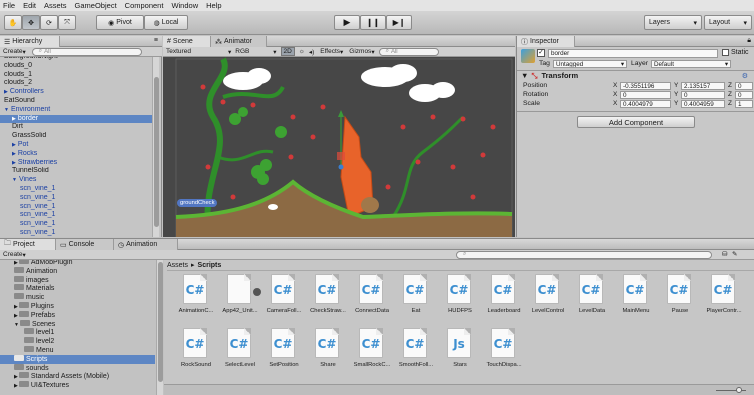 Image resolution: width=754 pixels, height=395 pixels. Describe the element at coordinates (724, 254) in the screenshot. I see `filter-type-icon: ⛁` at that location.